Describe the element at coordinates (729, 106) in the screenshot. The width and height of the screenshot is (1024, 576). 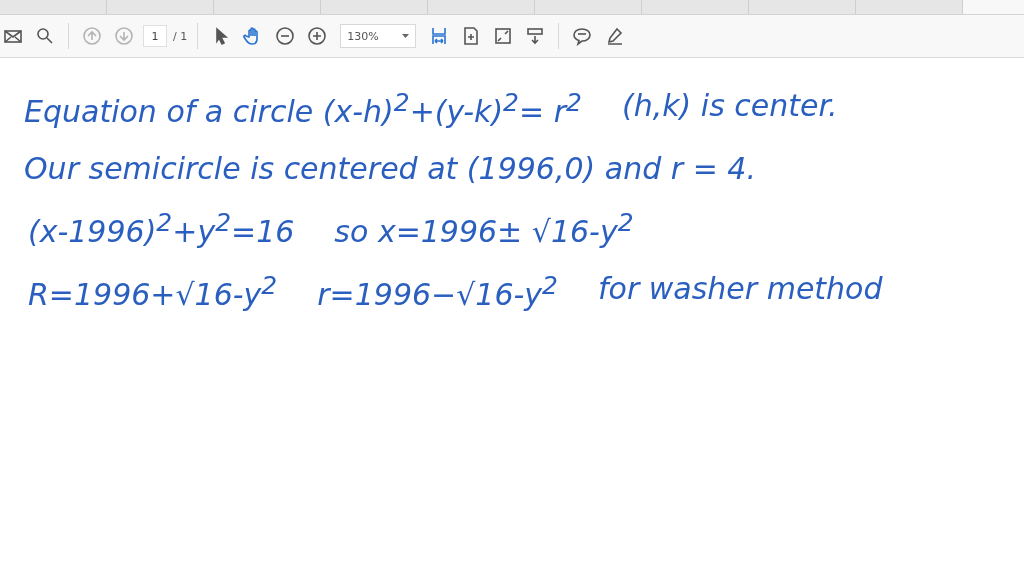
I see `handwritten-text: (h,k) is center.` at that location.